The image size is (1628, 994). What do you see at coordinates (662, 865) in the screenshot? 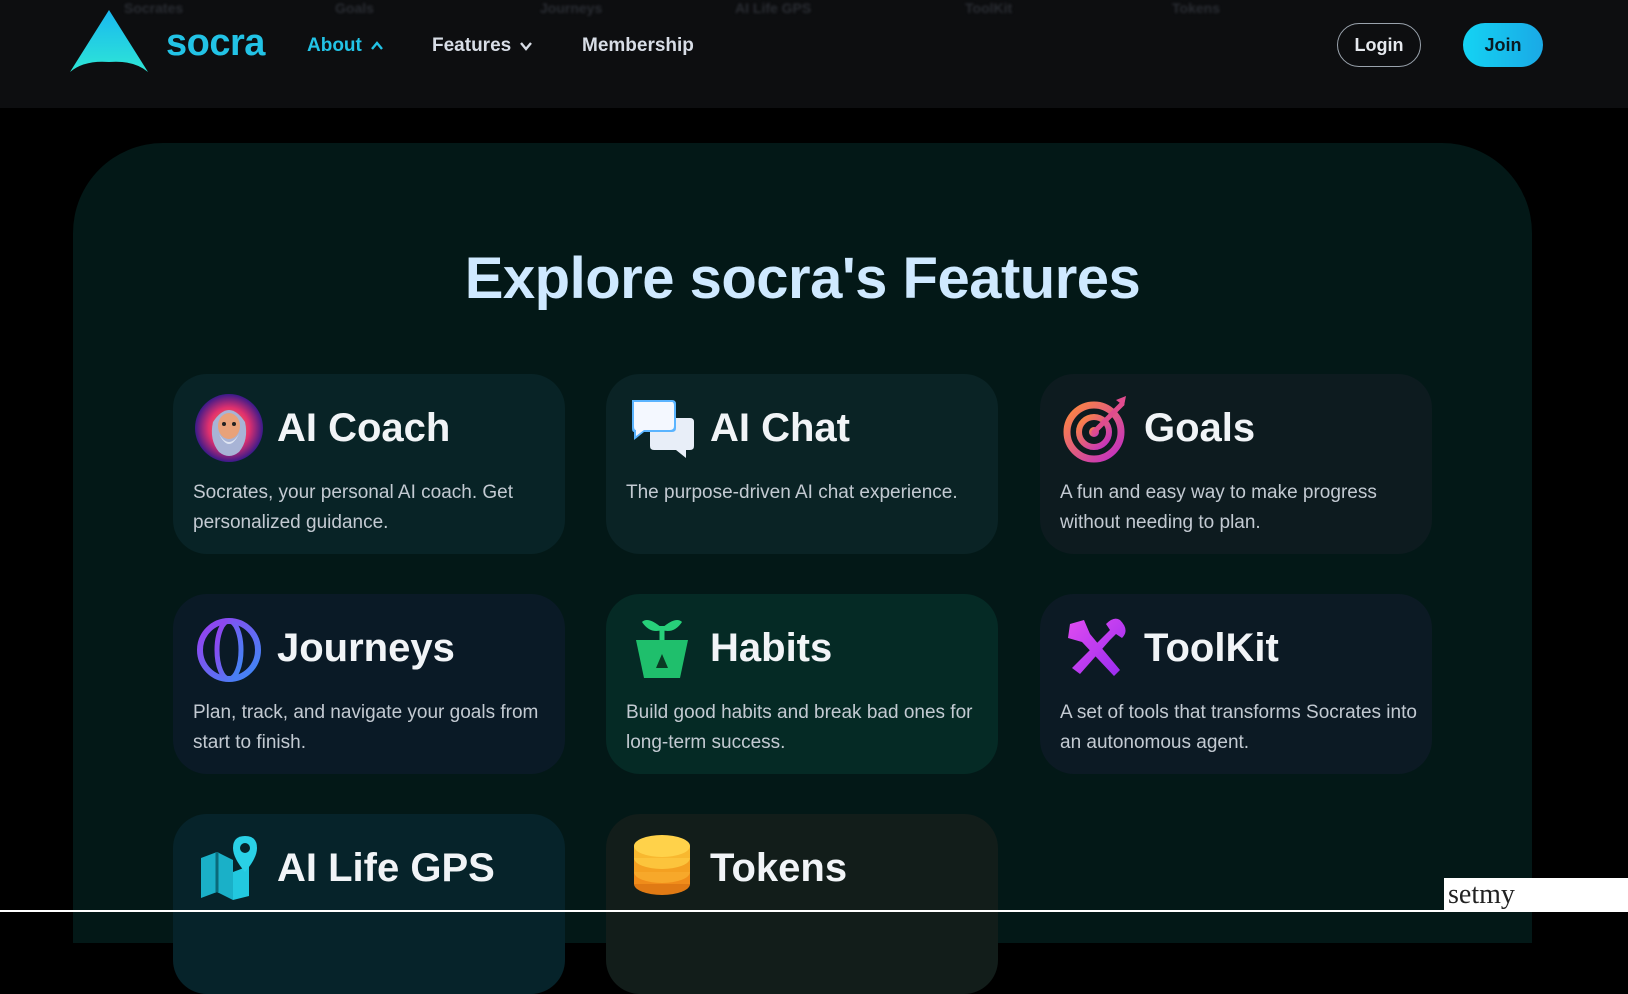
I see `coin-stack-icon` at bounding box center [662, 865].